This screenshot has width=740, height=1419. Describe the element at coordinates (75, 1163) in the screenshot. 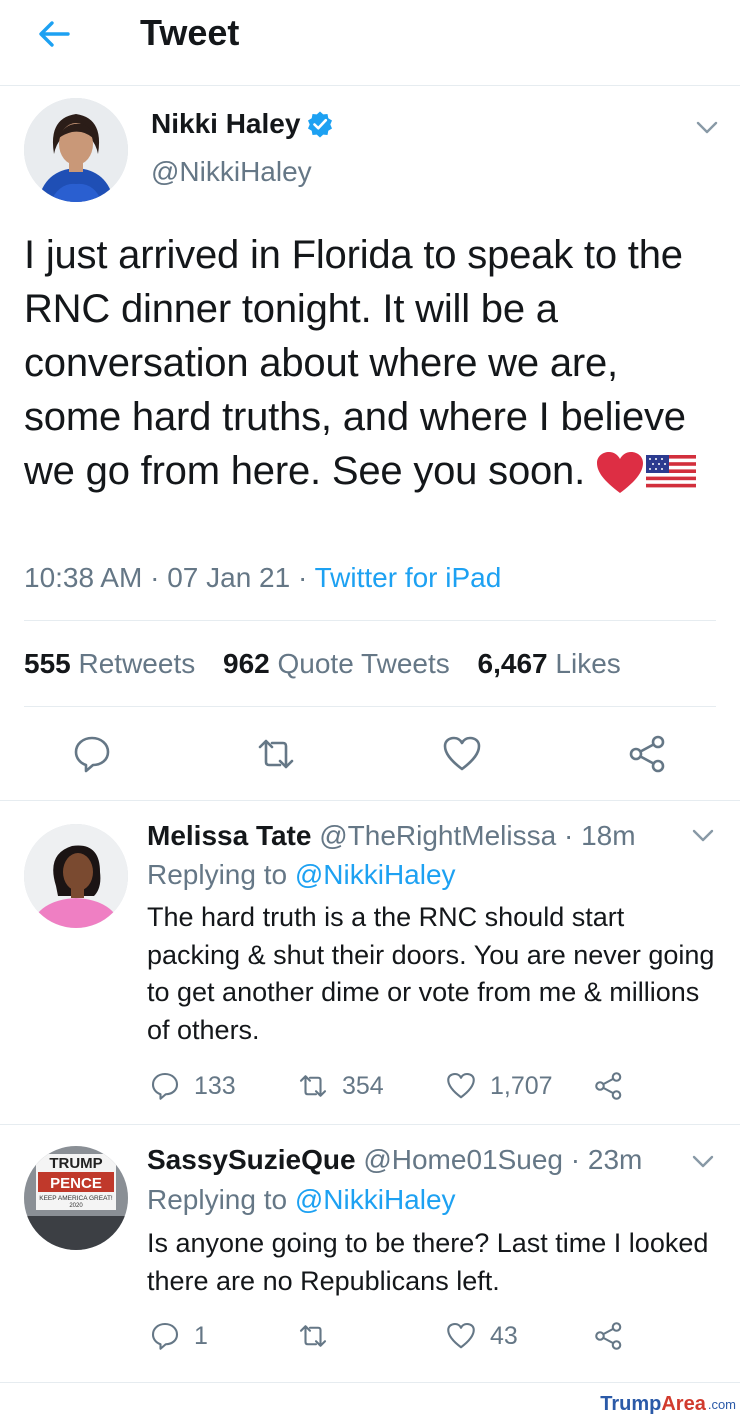

I see `sign-line-1: TRUMP` at that location.